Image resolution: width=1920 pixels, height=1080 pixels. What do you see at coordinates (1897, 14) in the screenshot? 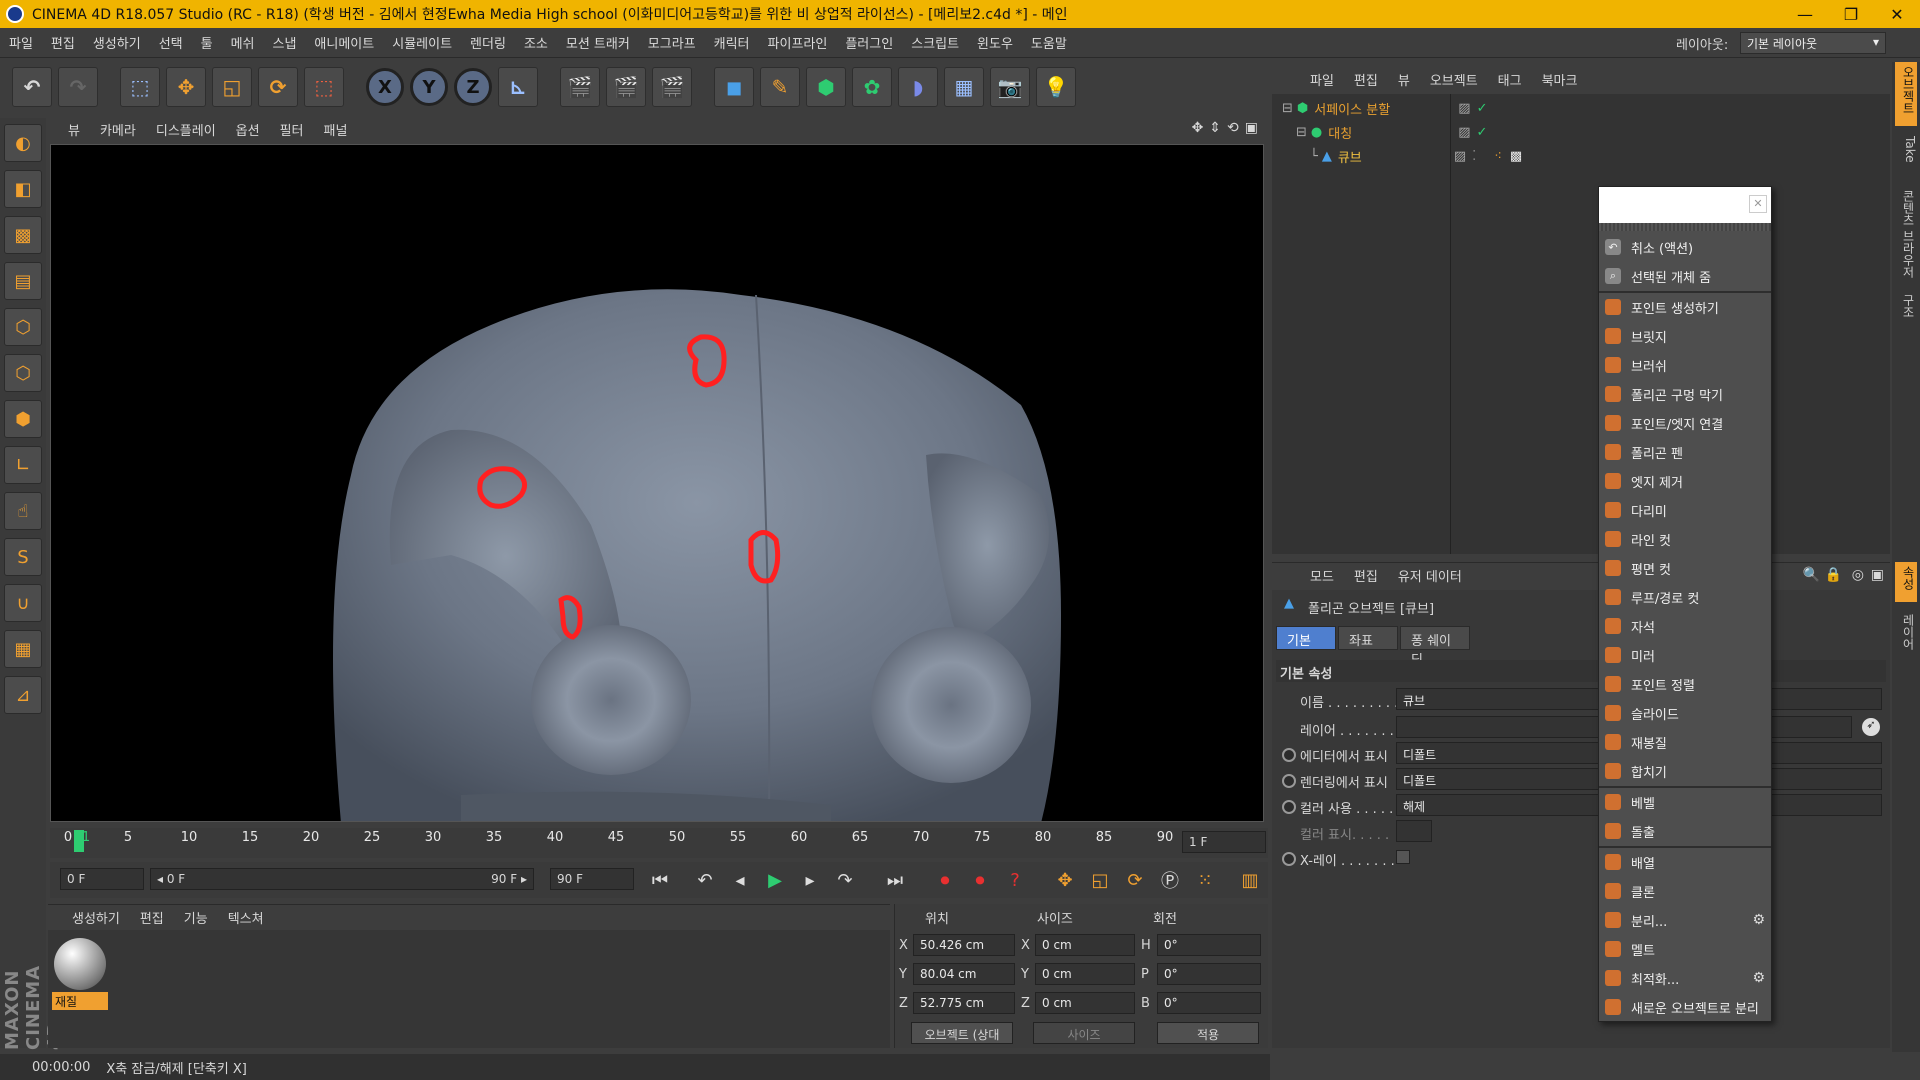
I see `close-button: ✕` at bounding box center [1897, 14].